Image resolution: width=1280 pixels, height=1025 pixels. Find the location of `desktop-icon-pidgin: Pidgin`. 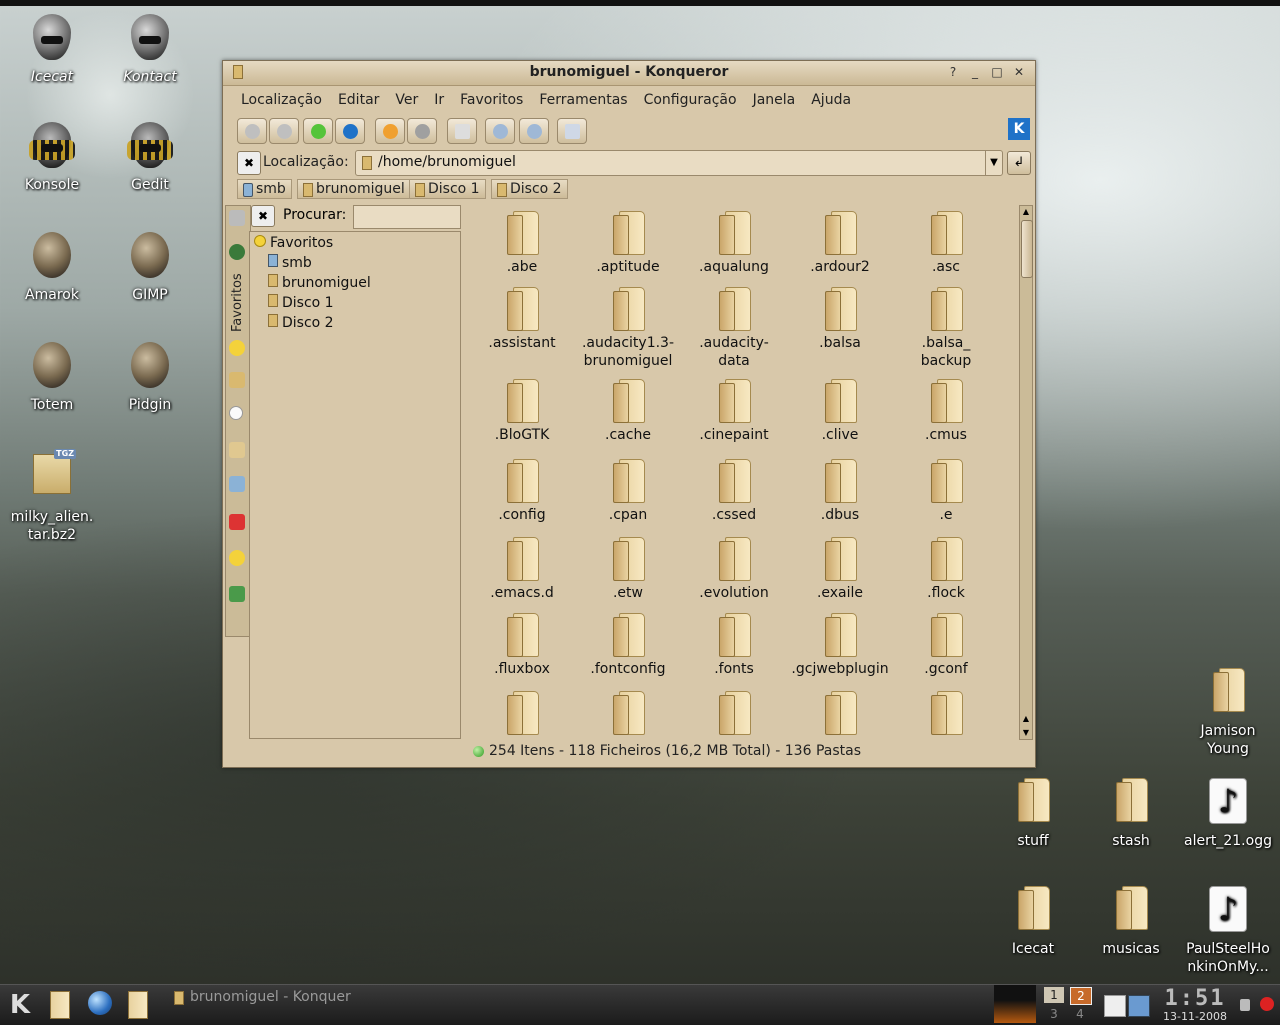

desktop-icon-pidgin: Pidgin is located at coordinates (150, 378).